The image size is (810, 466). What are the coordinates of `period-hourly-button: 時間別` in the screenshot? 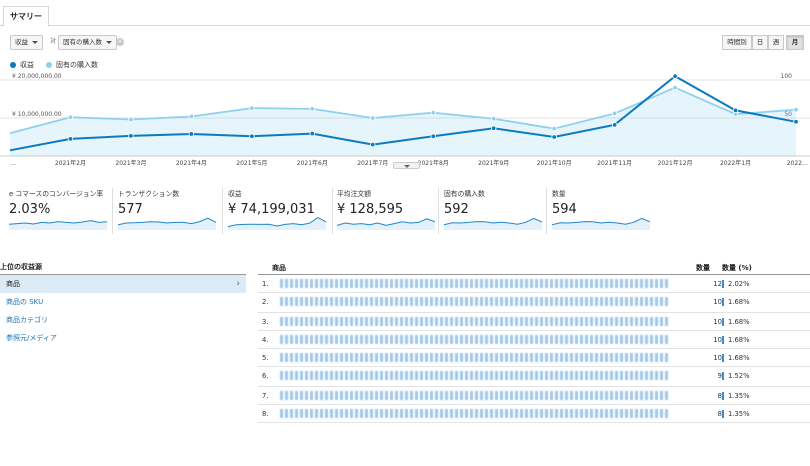 It's located at (737, 42).